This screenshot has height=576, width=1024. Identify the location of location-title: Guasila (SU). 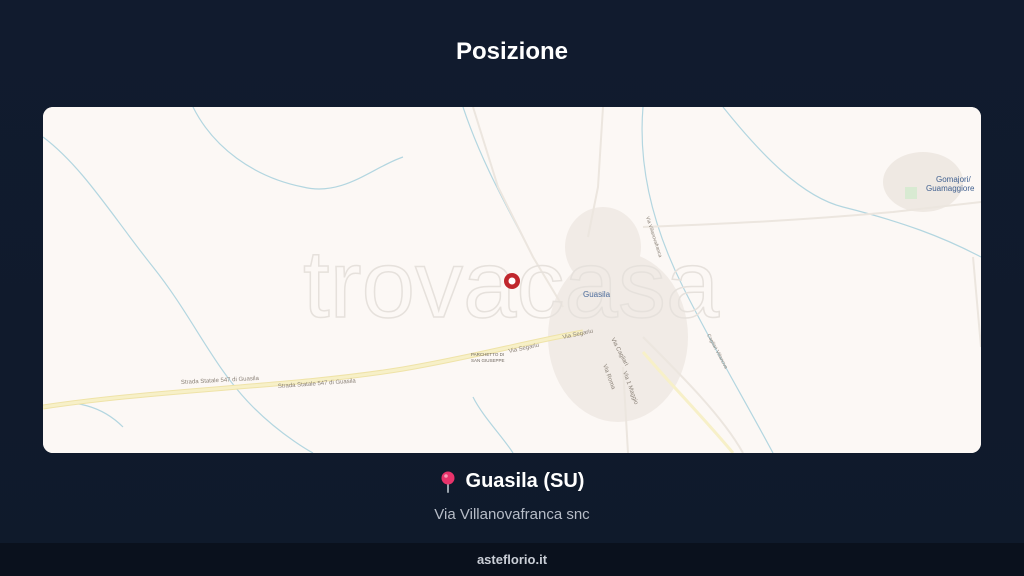
(525, 481).